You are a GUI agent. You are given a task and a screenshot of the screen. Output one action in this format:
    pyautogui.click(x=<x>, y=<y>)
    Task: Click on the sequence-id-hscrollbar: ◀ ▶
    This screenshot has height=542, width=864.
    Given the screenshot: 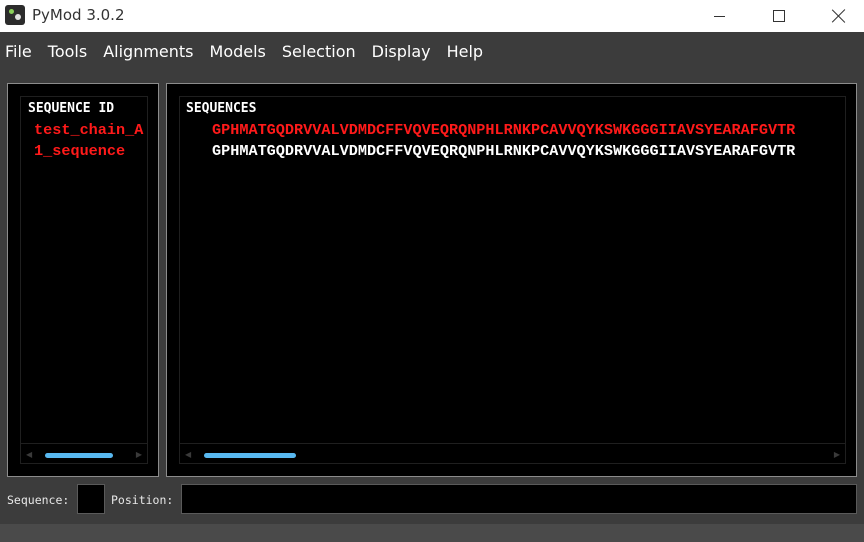 What is the action you would take?
    pyautogui.click(x=84, y=453)
    